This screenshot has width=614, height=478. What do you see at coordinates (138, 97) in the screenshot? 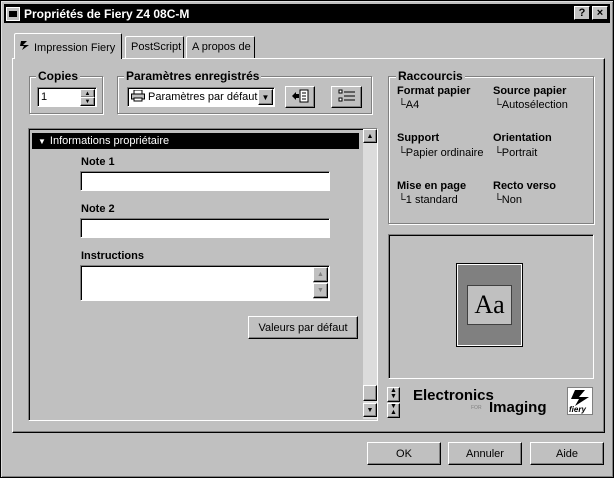
I see `printer-icon` at bounding box center [138, 97].